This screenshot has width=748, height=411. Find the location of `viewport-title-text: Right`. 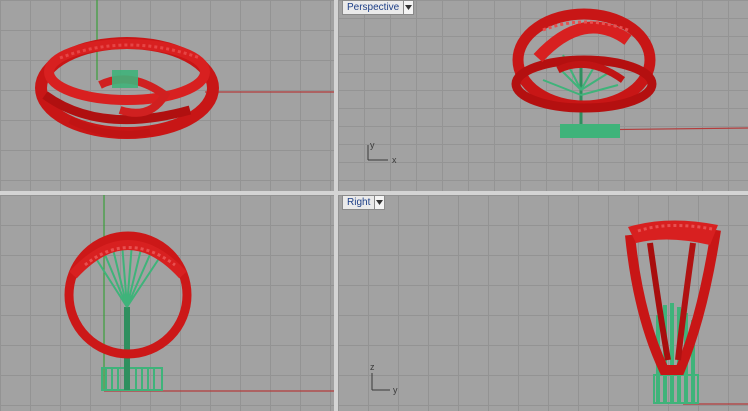

viewport-title-text: Right is located at coordinates (359, 202).